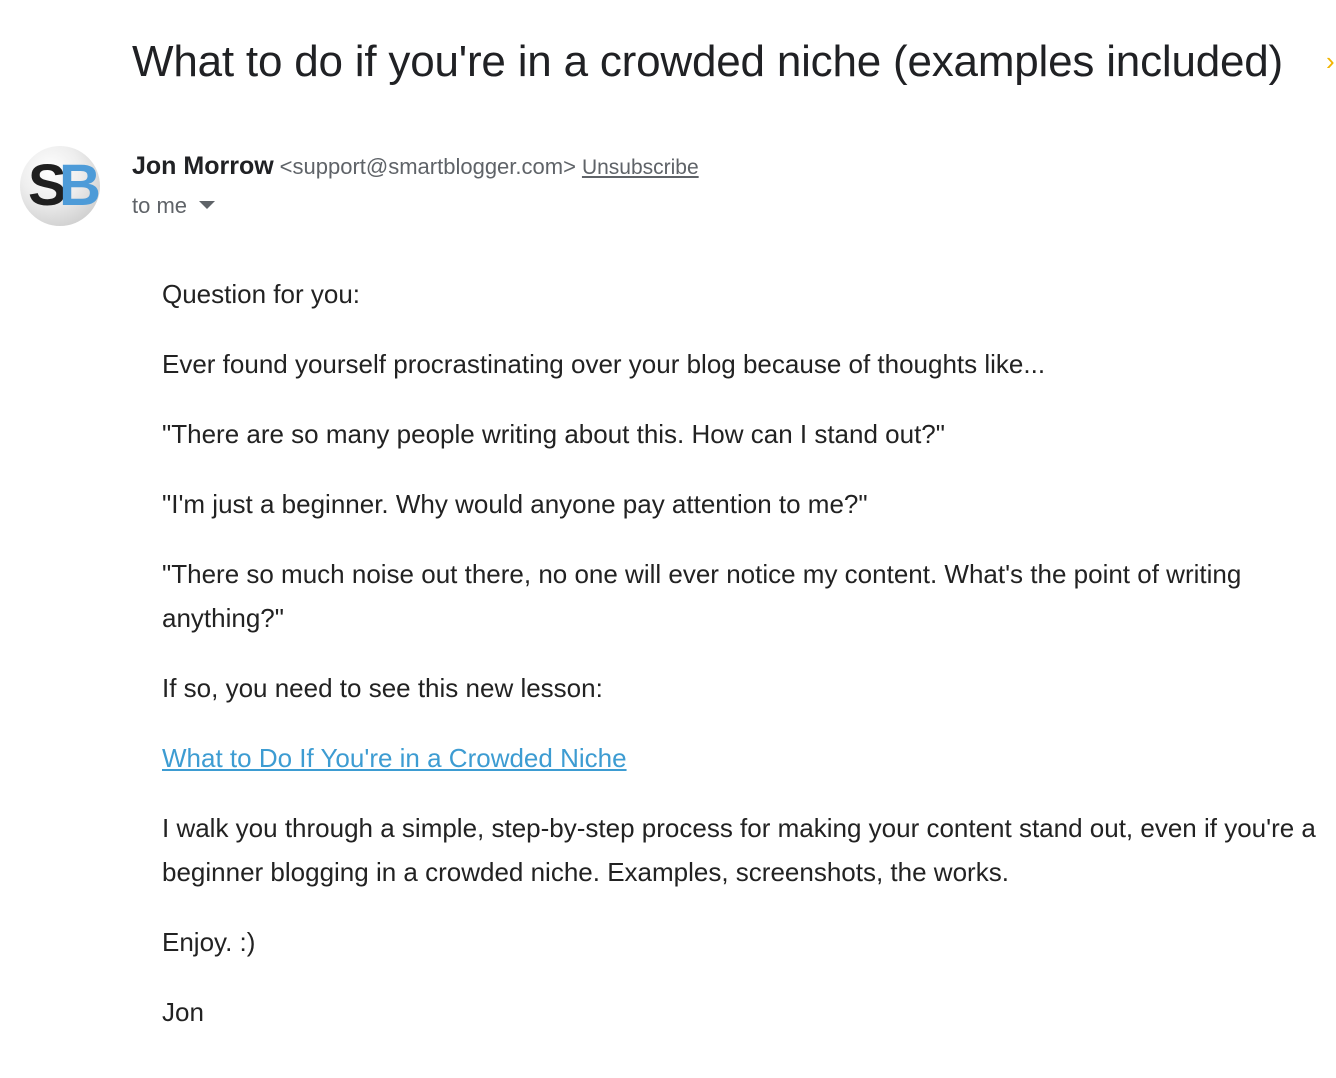 This screenshot has height=1078, width=1336. Describe the element at coordinates (203, 166) in the screenshot. I see `sender-name: Jon Morrow` at that location.